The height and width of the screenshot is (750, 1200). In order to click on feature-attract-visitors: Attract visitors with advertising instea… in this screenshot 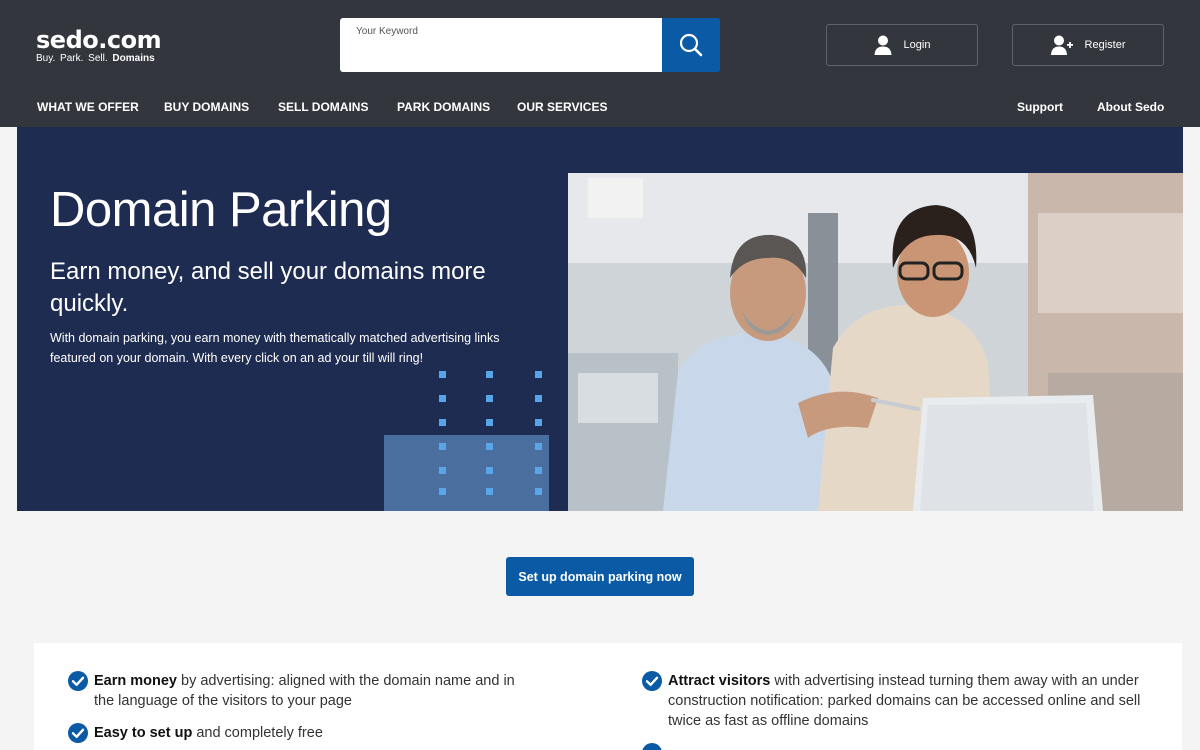, I will do `click(892, 701)`.